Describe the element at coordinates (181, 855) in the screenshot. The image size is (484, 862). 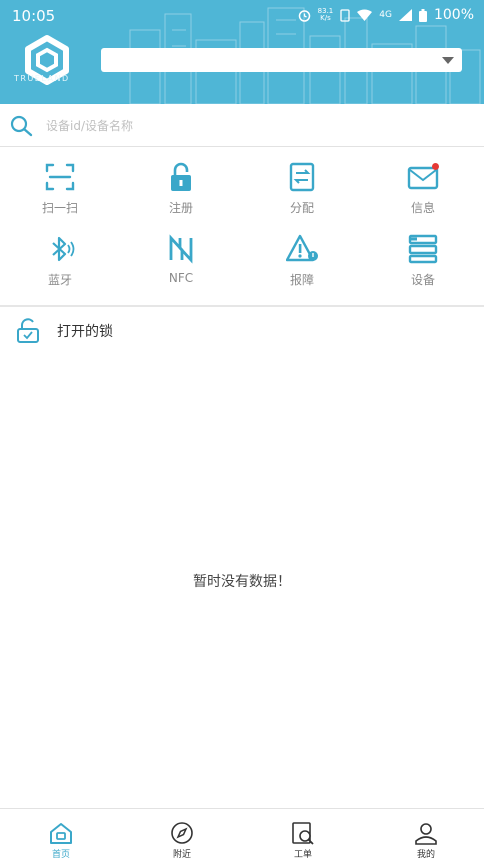
I see `tab-label: 附近` at that location.